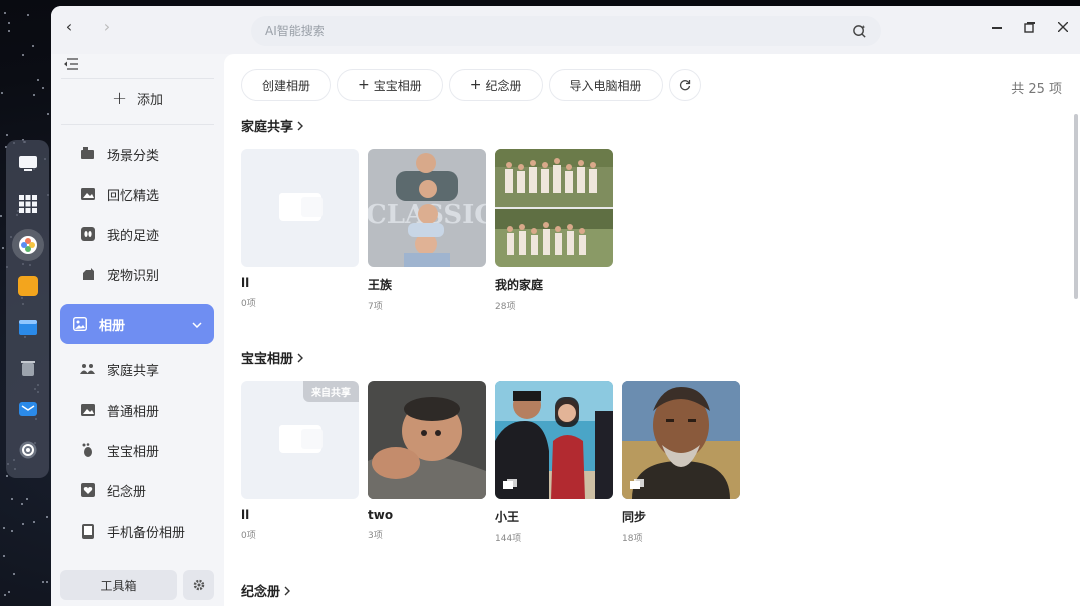 This screenshot has height=606, width=1080. Describe the element at coordinates (27, 245) in the screenshot. I see `dock-photos-icon` at that location.